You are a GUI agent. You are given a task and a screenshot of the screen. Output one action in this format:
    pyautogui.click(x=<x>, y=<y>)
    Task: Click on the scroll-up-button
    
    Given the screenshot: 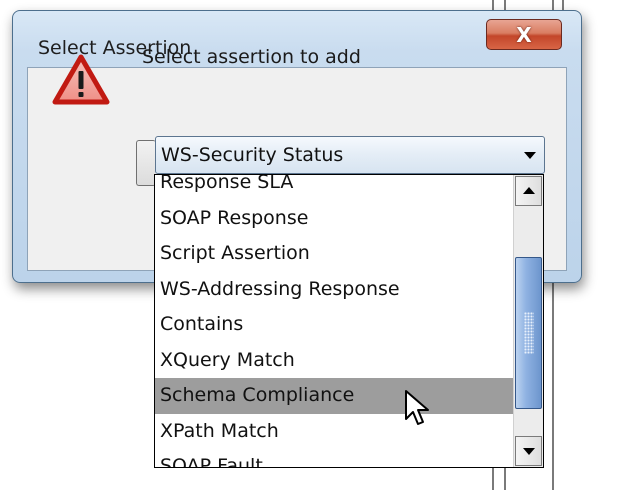 What is the action you would take?
    pyautogui.click(x=528, y=191)
    